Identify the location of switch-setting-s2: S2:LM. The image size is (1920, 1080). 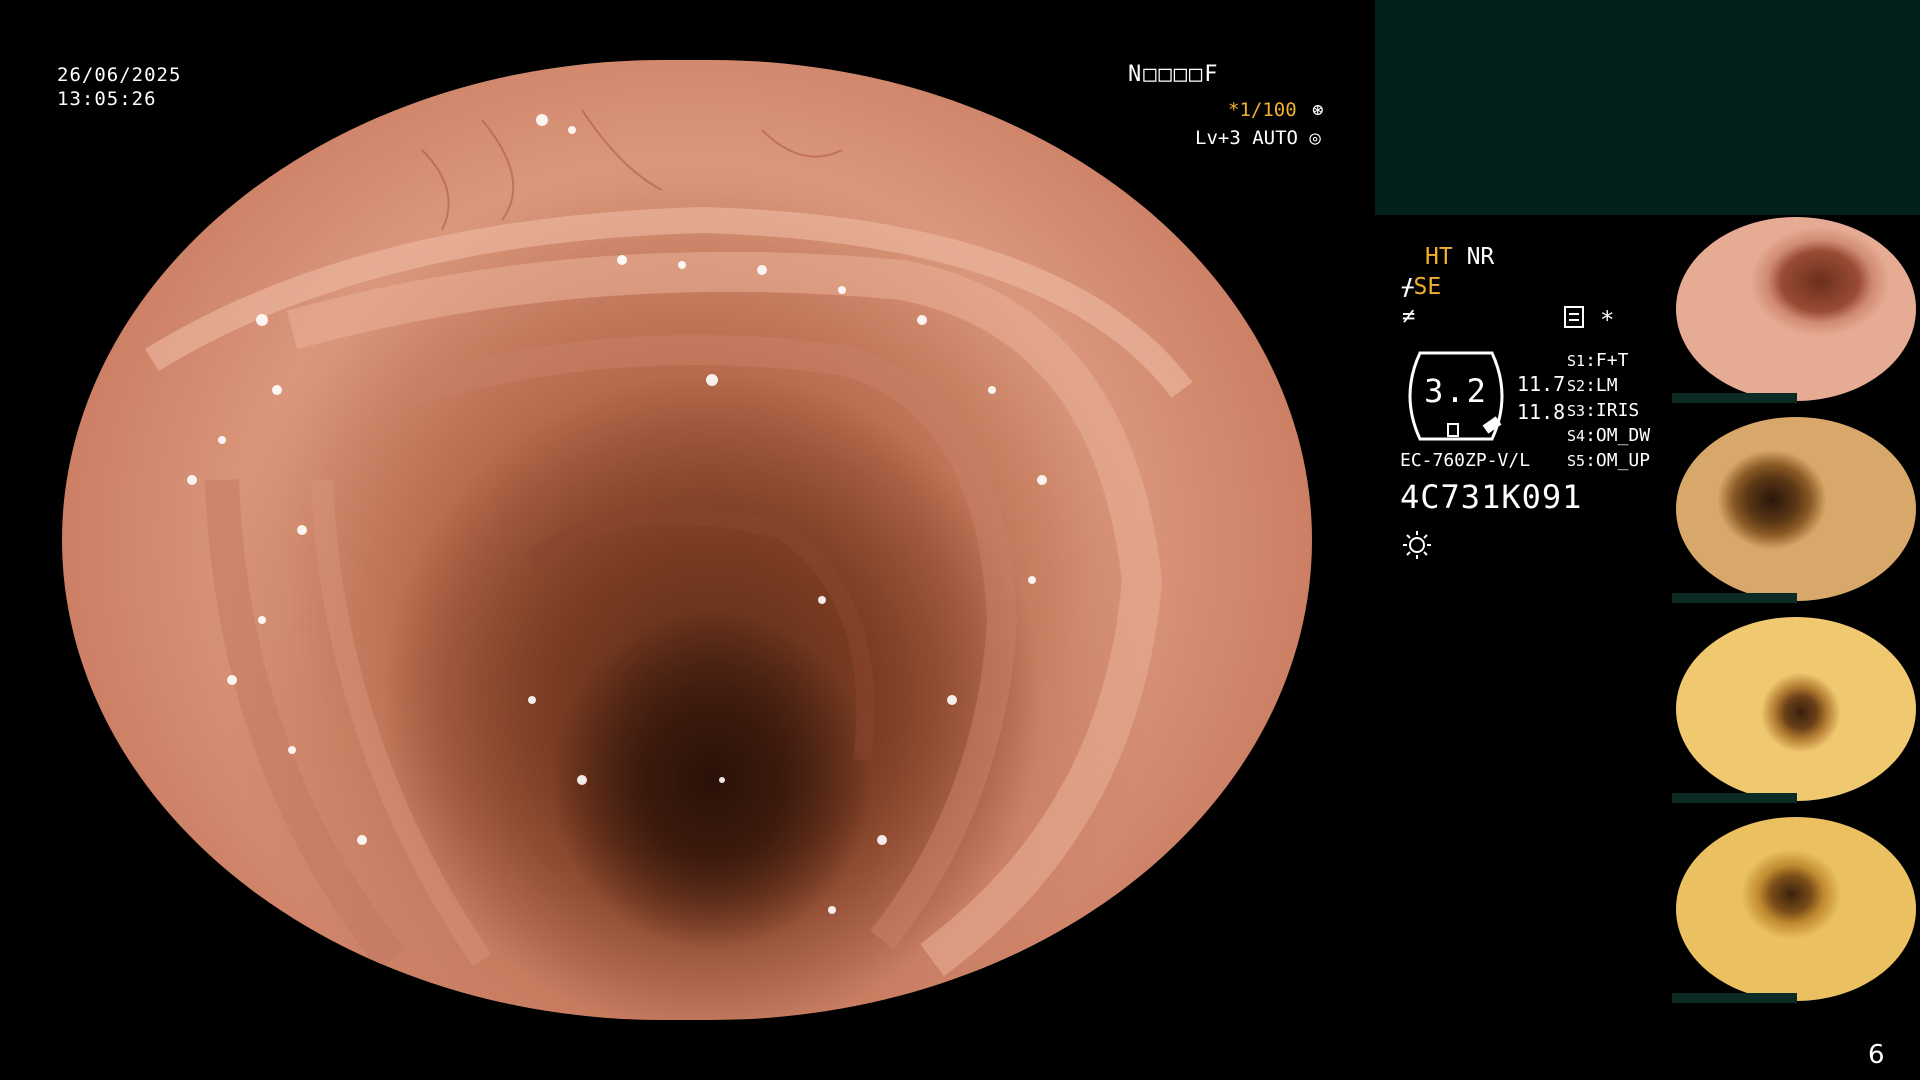
(1592, 385).